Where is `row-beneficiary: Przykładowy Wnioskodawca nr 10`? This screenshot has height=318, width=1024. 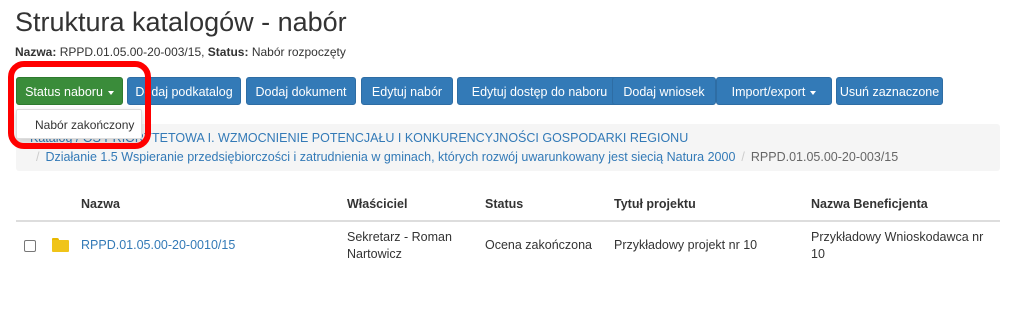
row-beneficiary: Przykładowy Wnioskodawca nr 10 is located at coordinates (897, 245).